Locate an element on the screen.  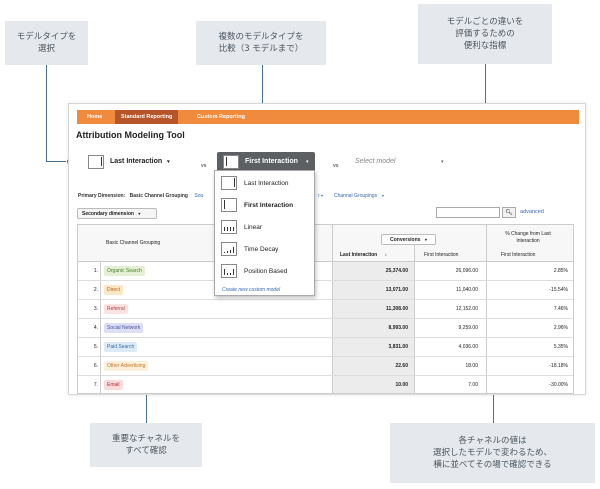
create-custom-model-link: Create new custom model is located at coordinates (251, 290).